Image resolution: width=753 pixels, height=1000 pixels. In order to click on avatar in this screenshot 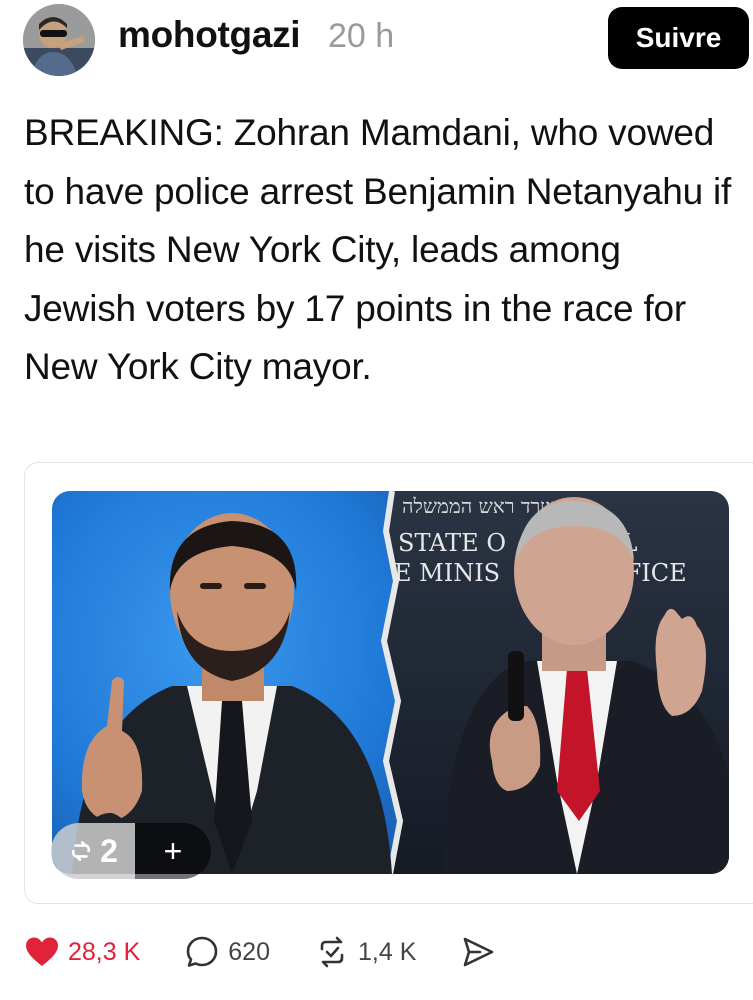, I will do `click(59, 40)`.